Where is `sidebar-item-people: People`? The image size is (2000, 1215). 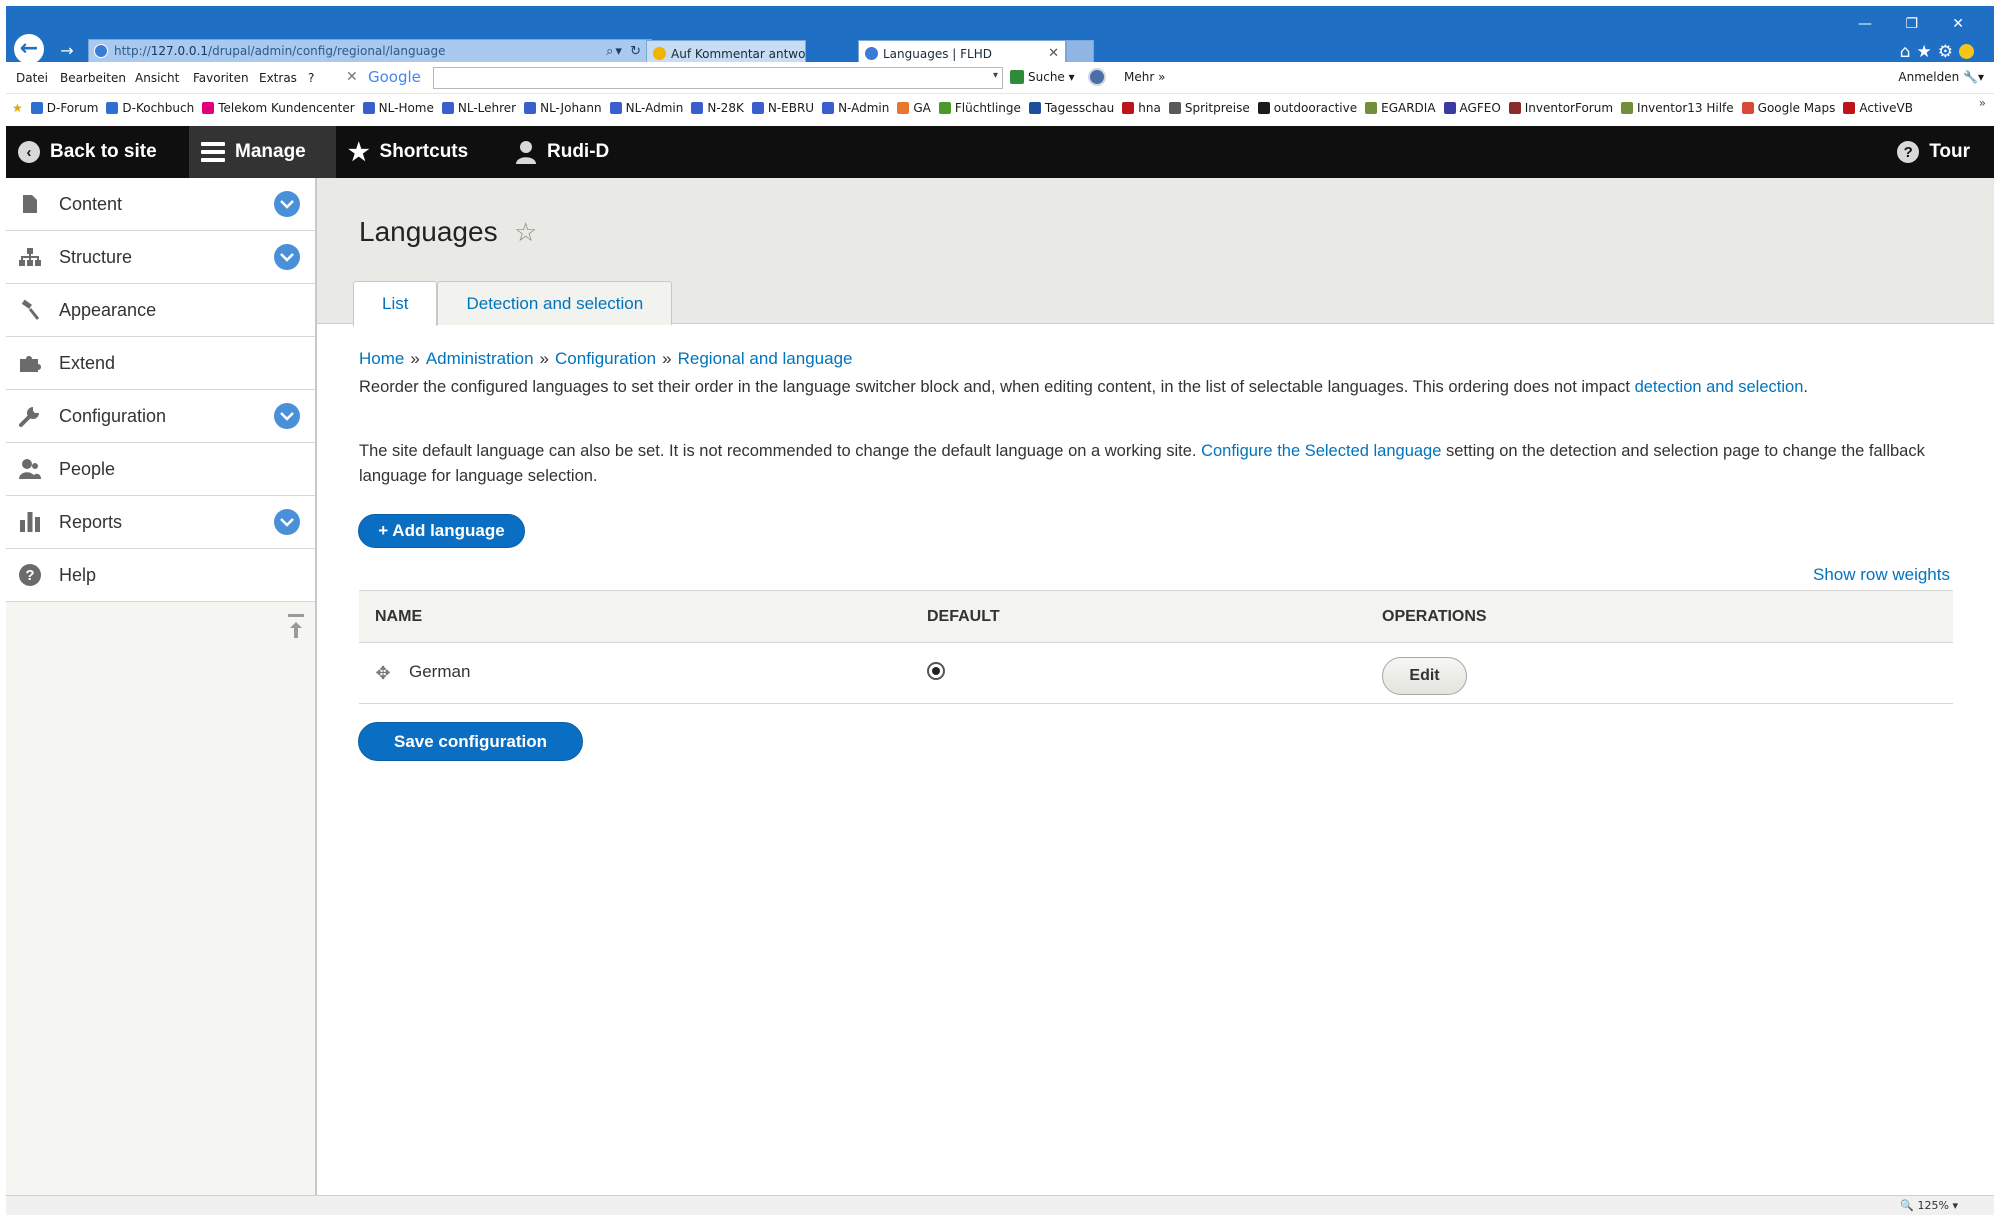
sidebar-item-people: People is located at coordinates (160, 469).